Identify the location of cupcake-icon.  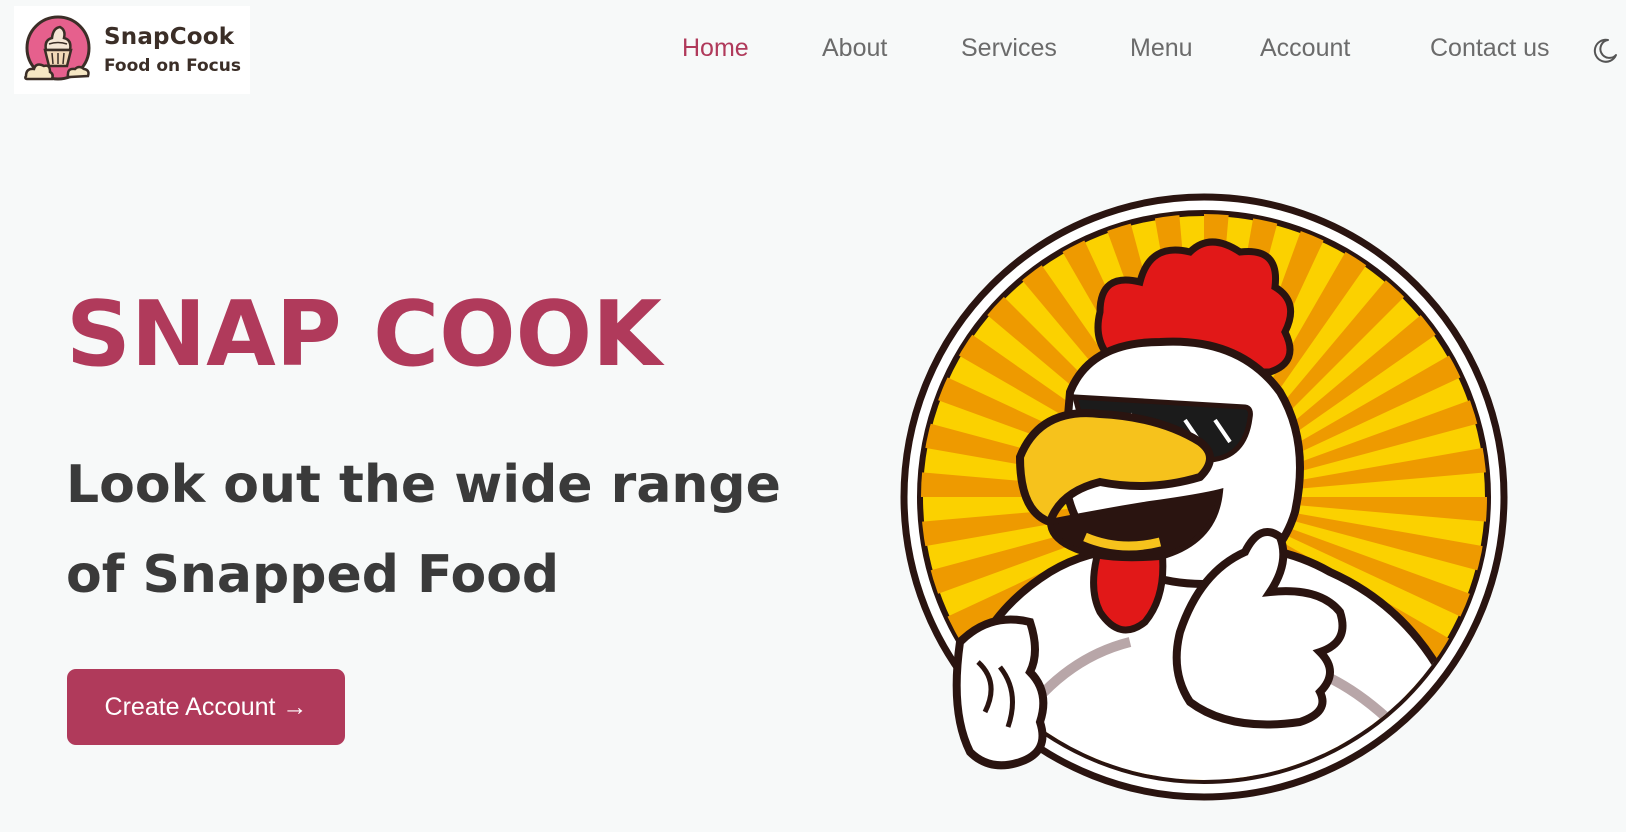
(58, 50).